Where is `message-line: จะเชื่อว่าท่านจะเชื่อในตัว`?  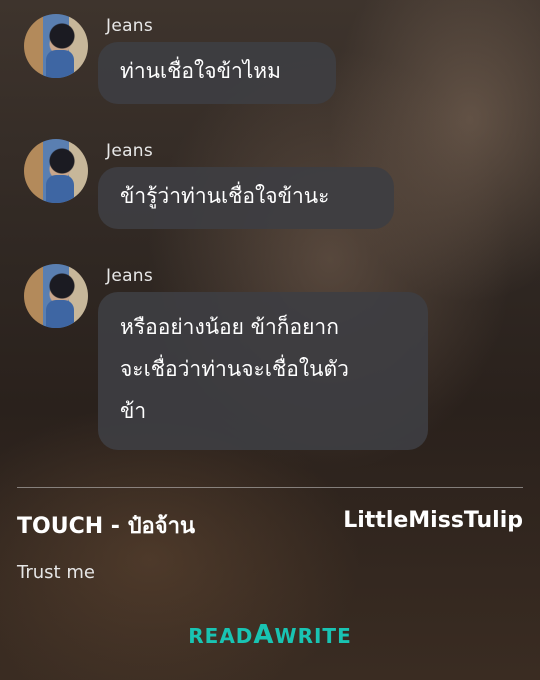
message-line: จะเชื่อว่าท่านจะเชื่อในตัว is located at coordinates (234, 369).